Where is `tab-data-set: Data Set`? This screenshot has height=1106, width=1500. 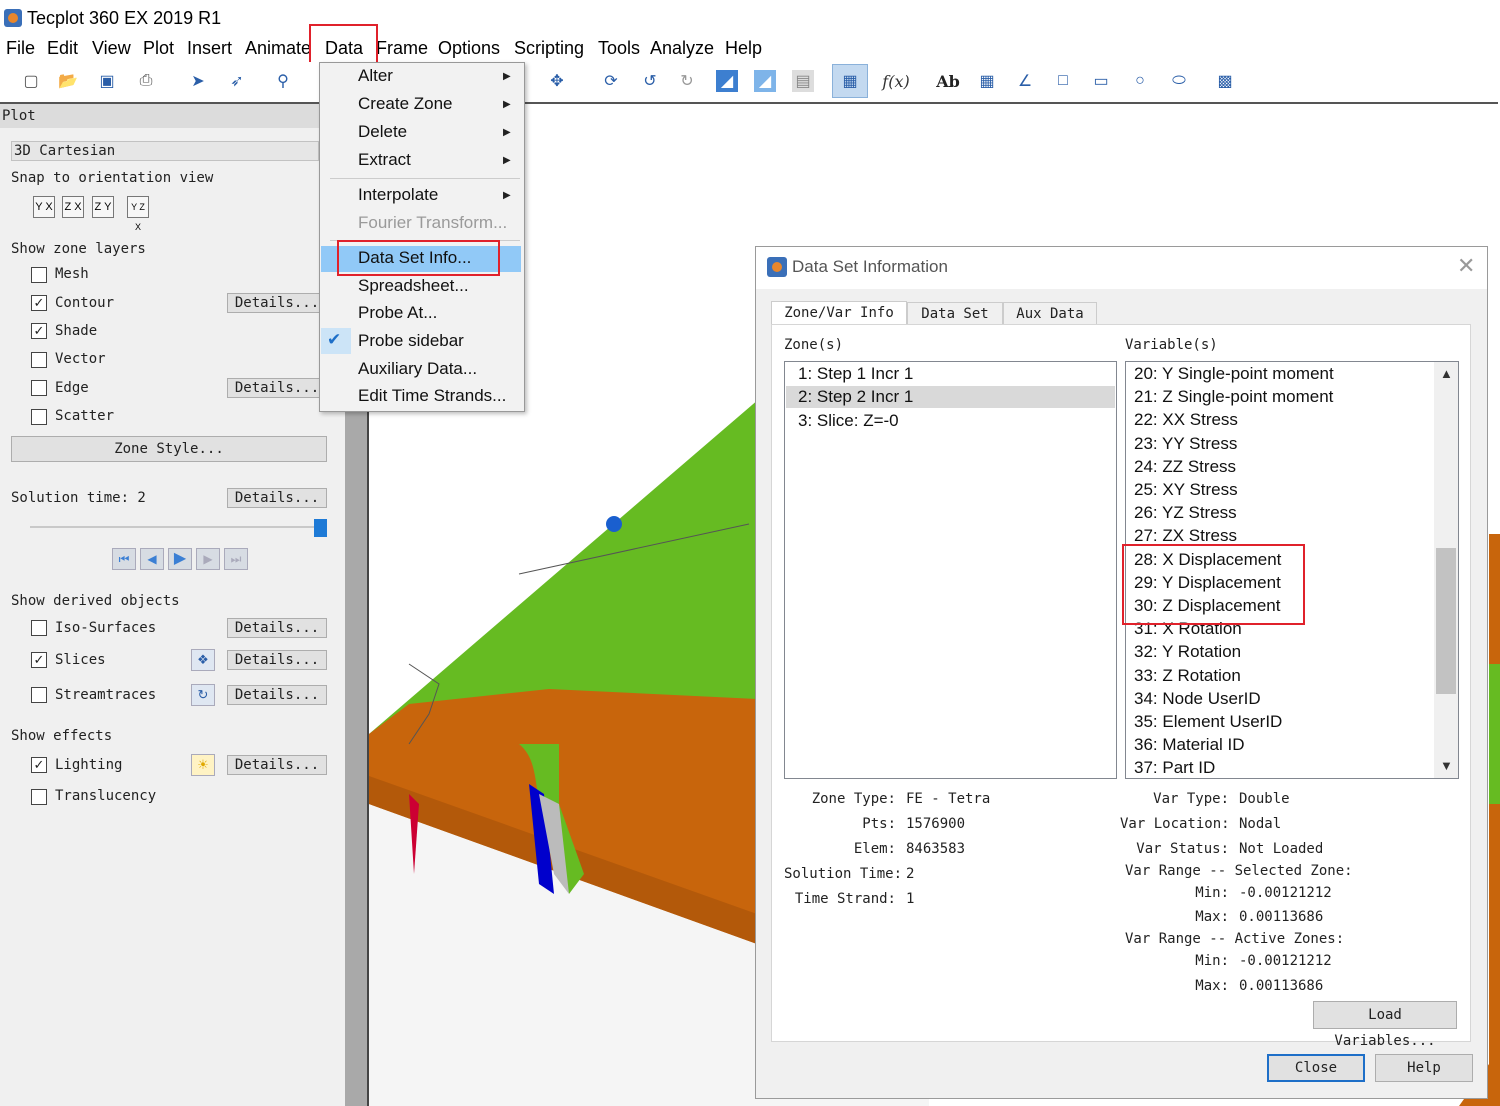 tab-data-set: Data Set is located at coordinates (955, 313).